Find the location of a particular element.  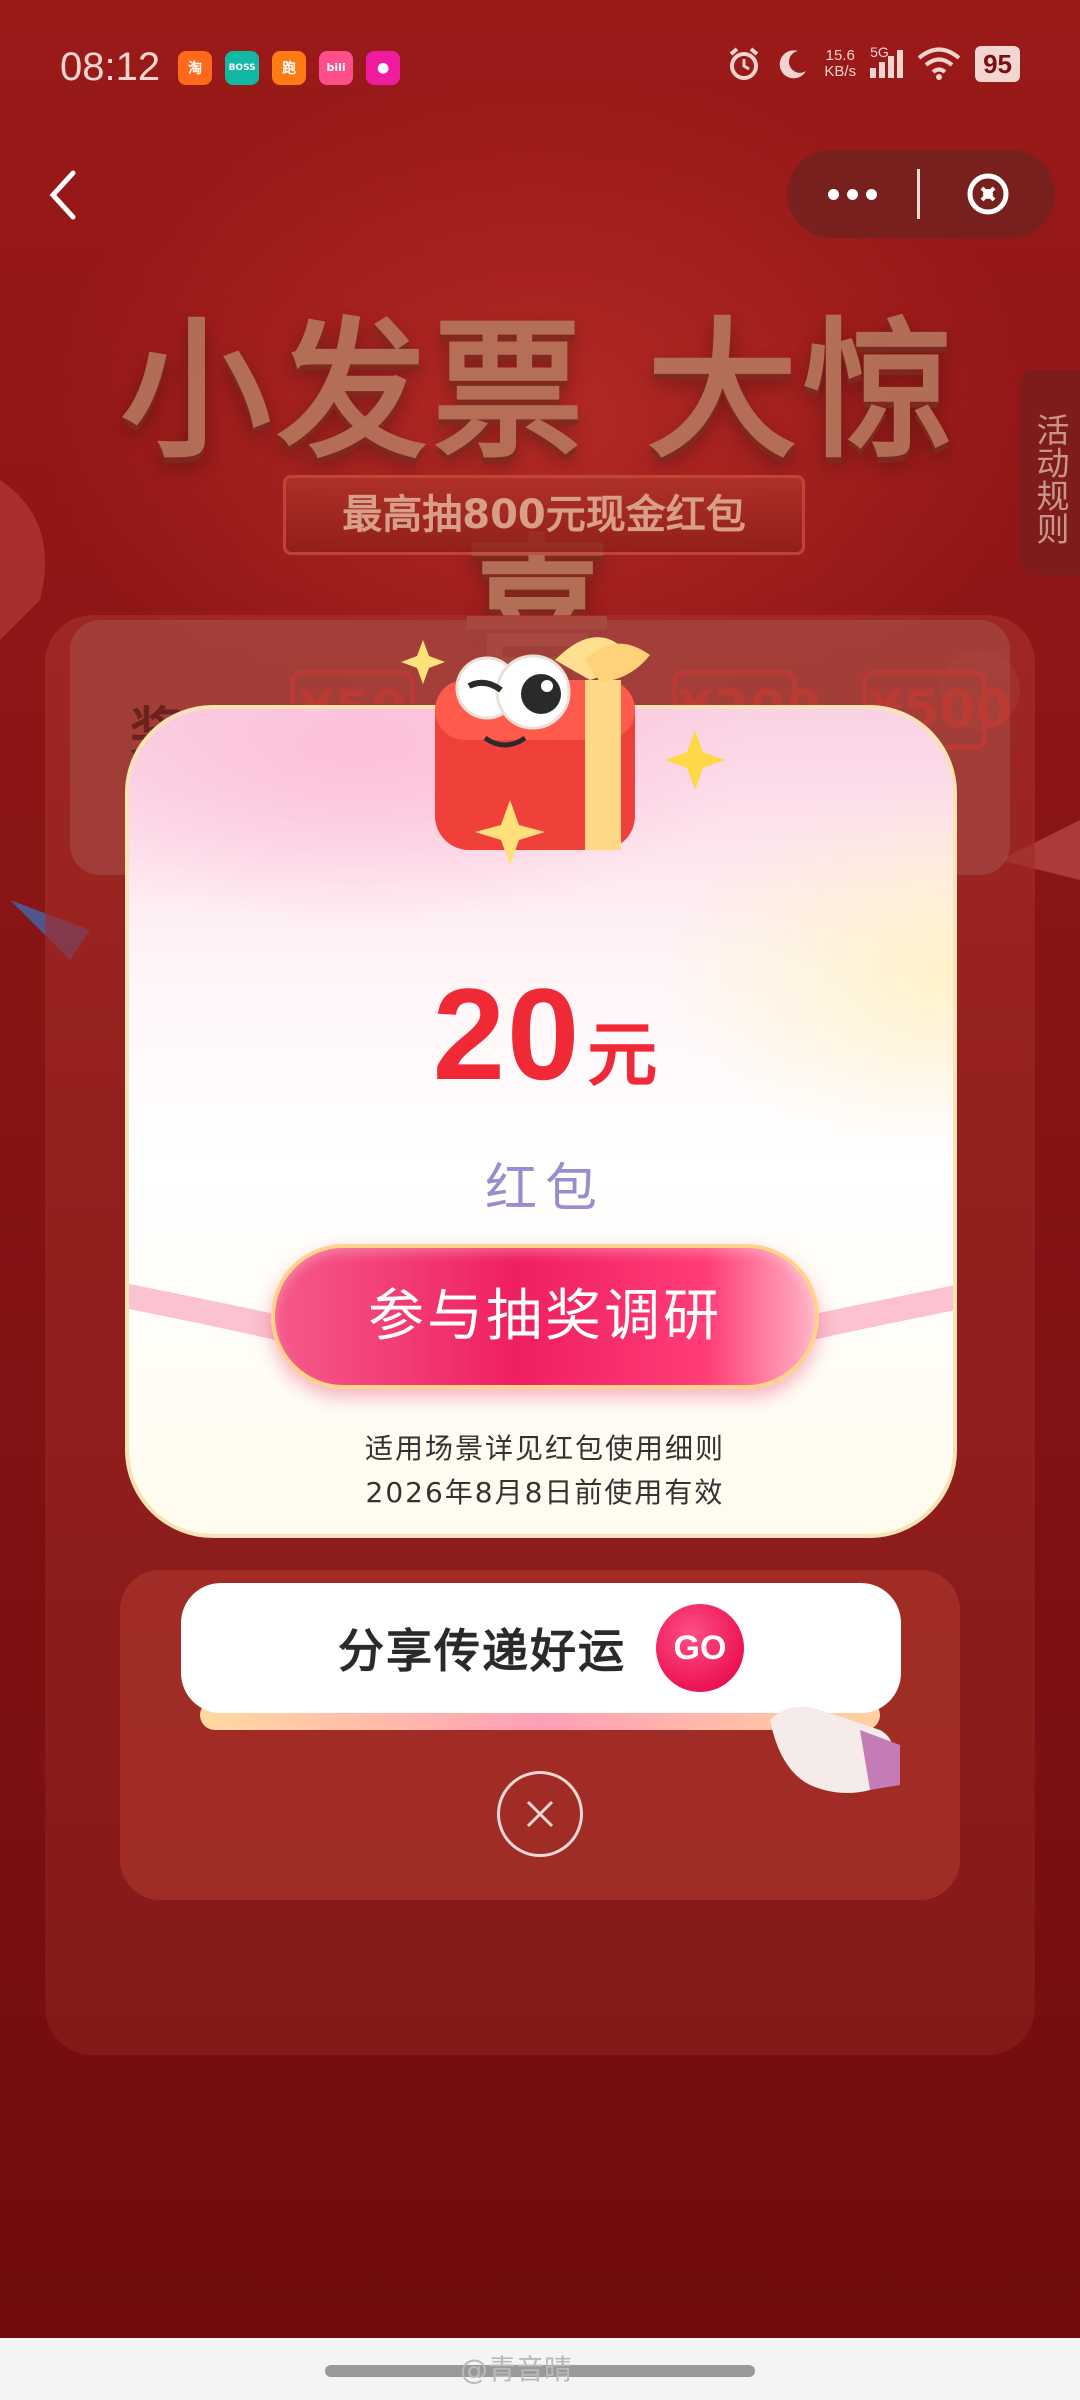

prize-type-label: 红包 is located at coordinates (544, 1189).